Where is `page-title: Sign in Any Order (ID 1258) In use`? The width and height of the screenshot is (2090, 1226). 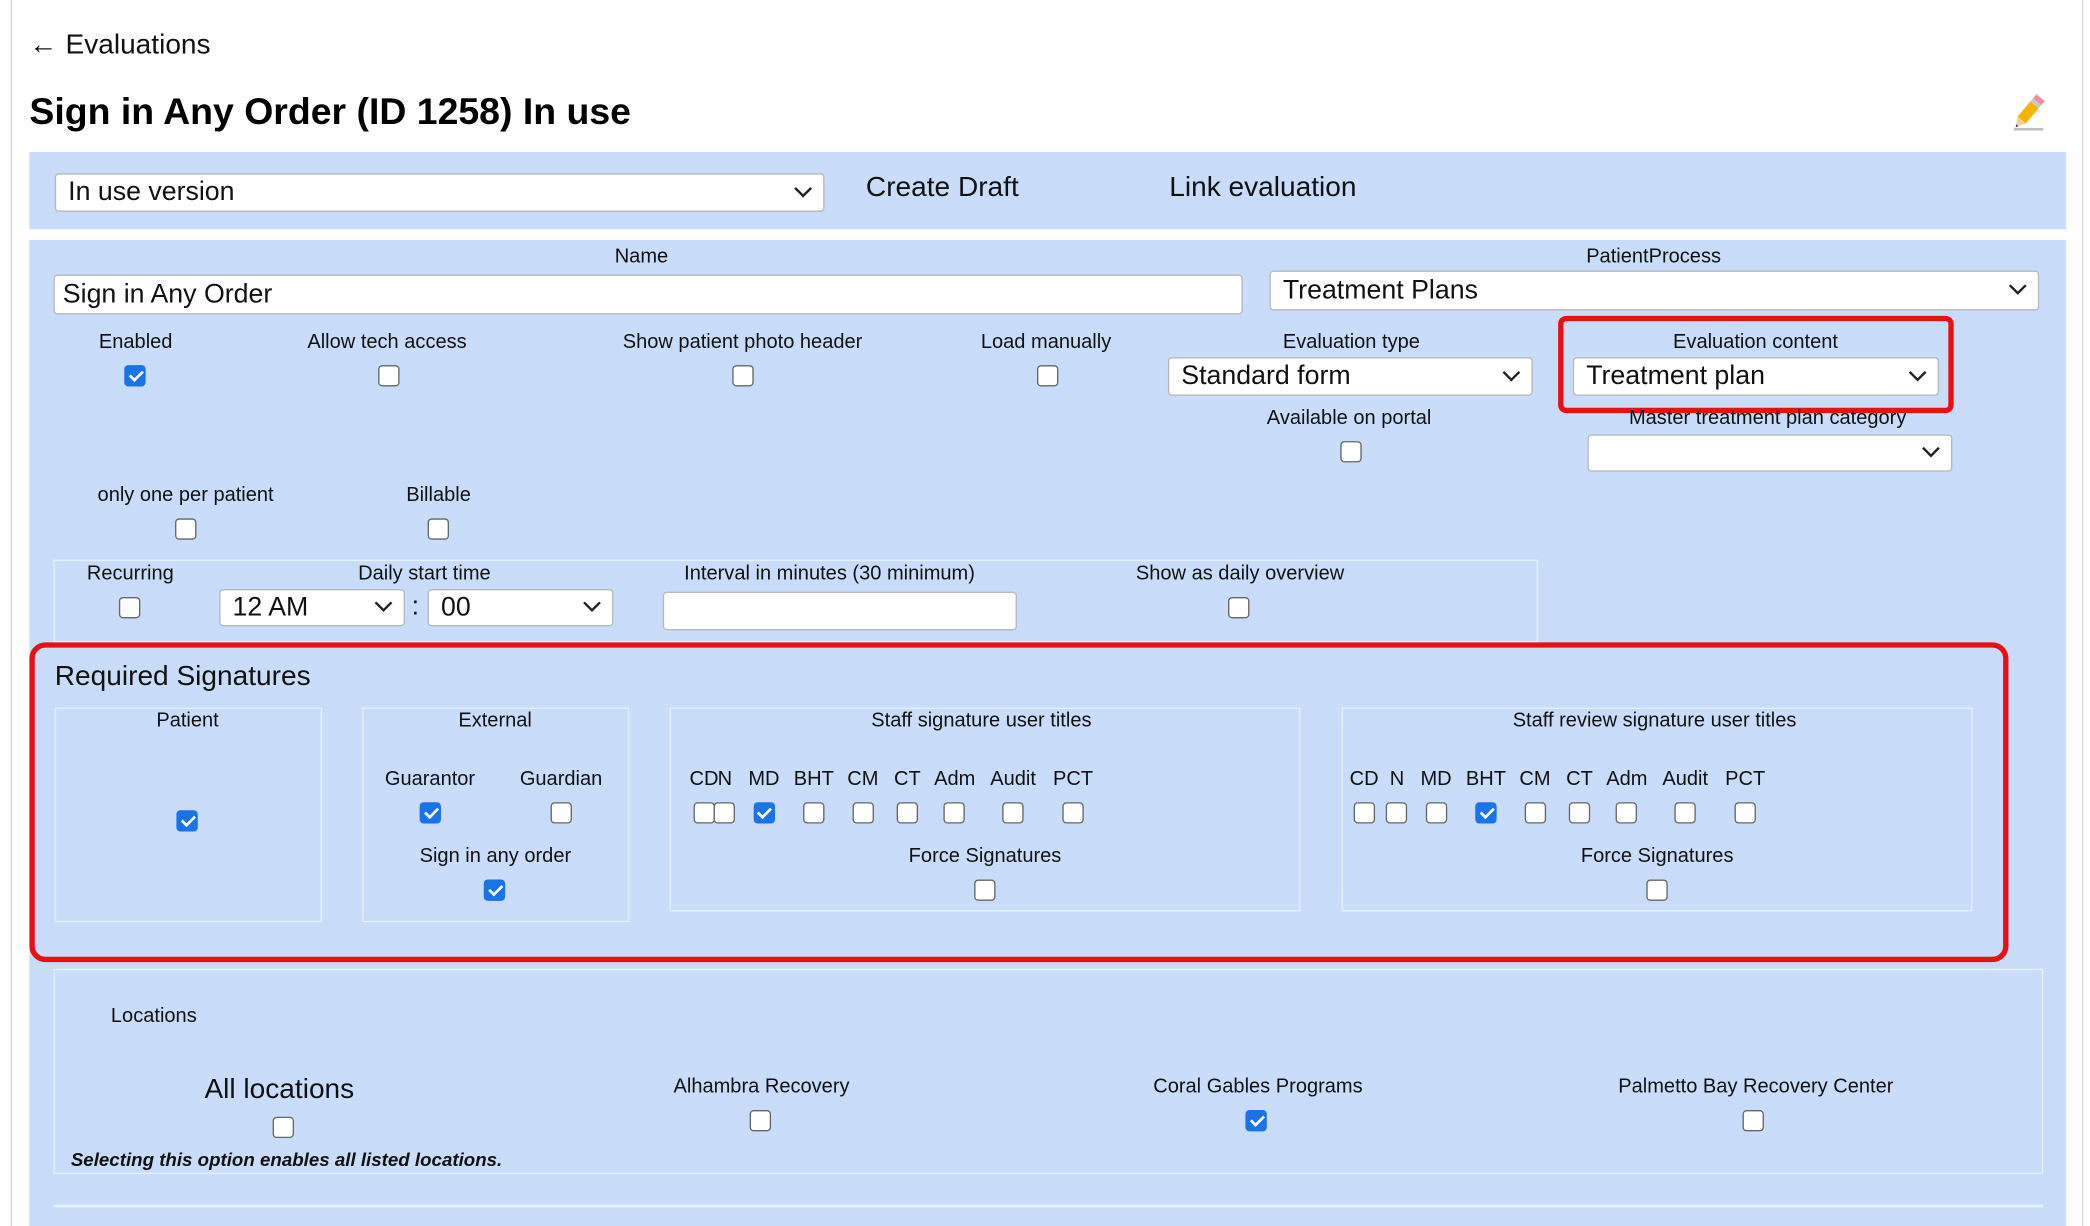
page-title: Sign in Any Order (ID 1258) In use is located at coordinates (330, 111).